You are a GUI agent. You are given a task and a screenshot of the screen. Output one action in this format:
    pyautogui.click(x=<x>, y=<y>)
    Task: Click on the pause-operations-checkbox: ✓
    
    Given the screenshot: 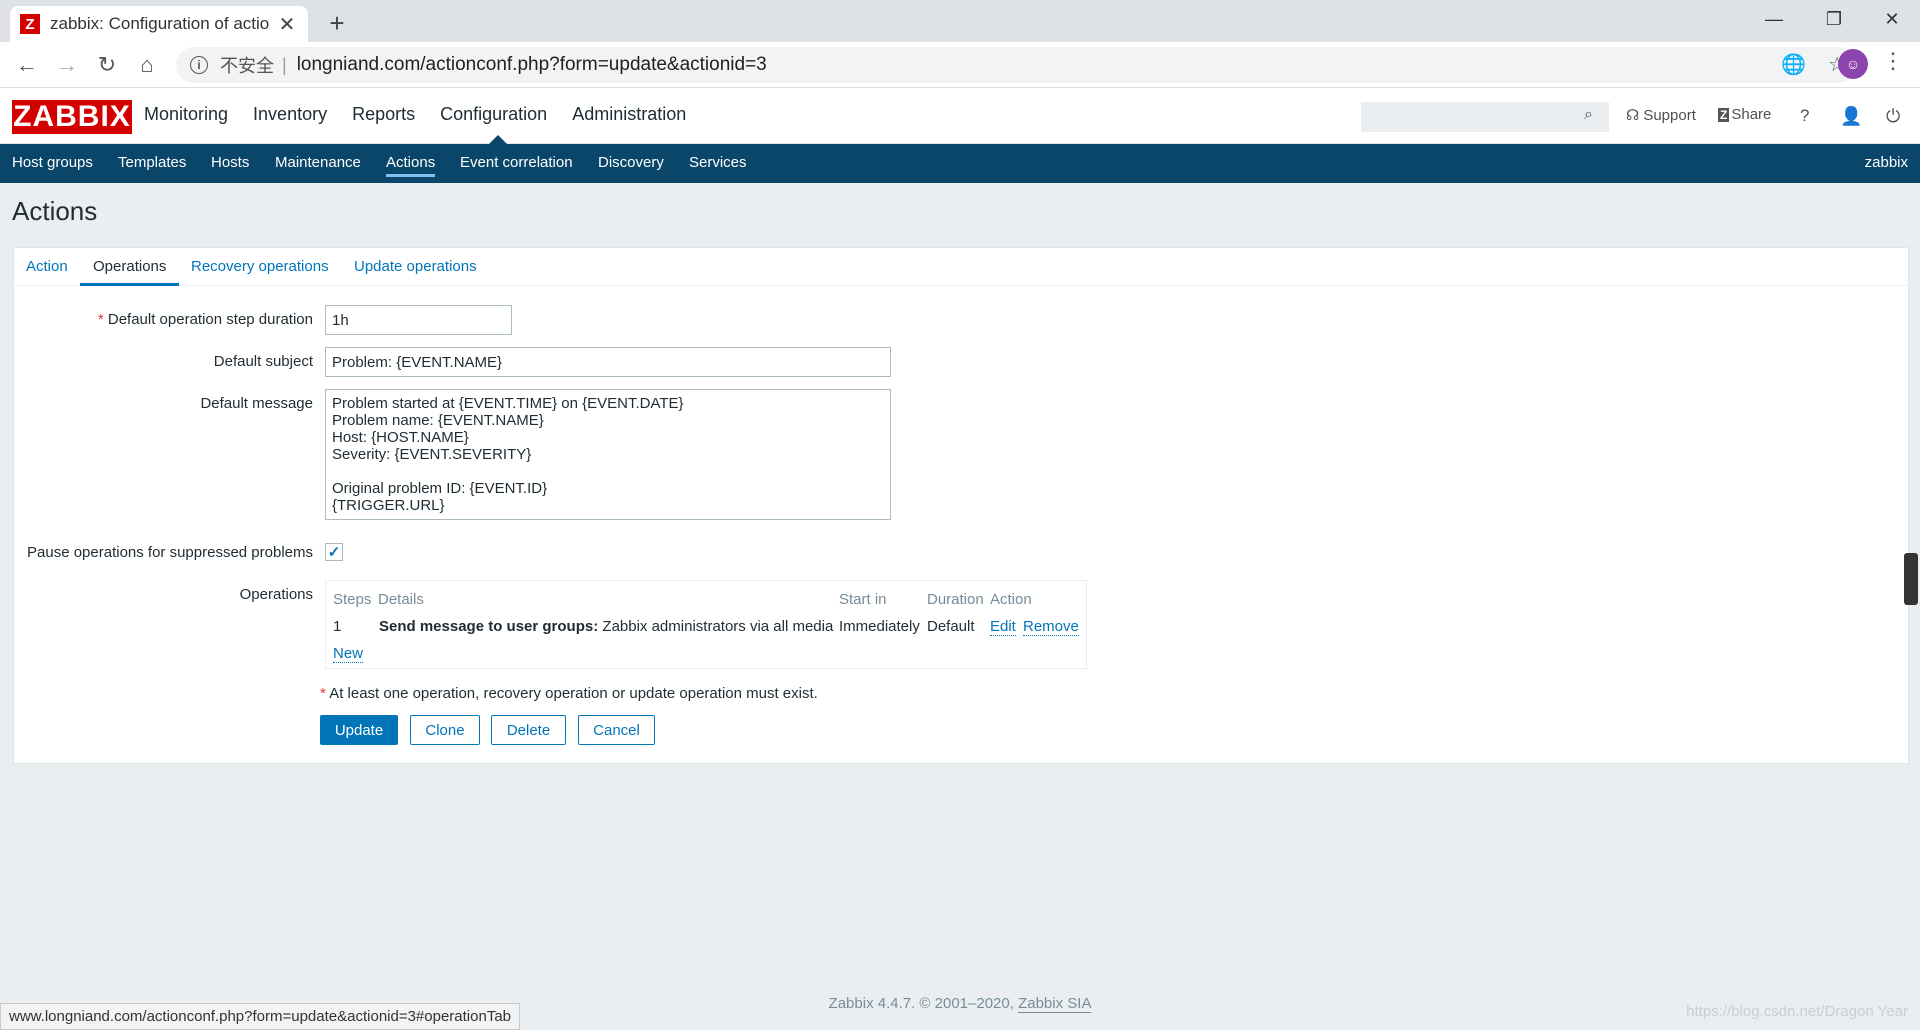 What is the action you would take?
    pyautogui.click(x=334, y=552)
    